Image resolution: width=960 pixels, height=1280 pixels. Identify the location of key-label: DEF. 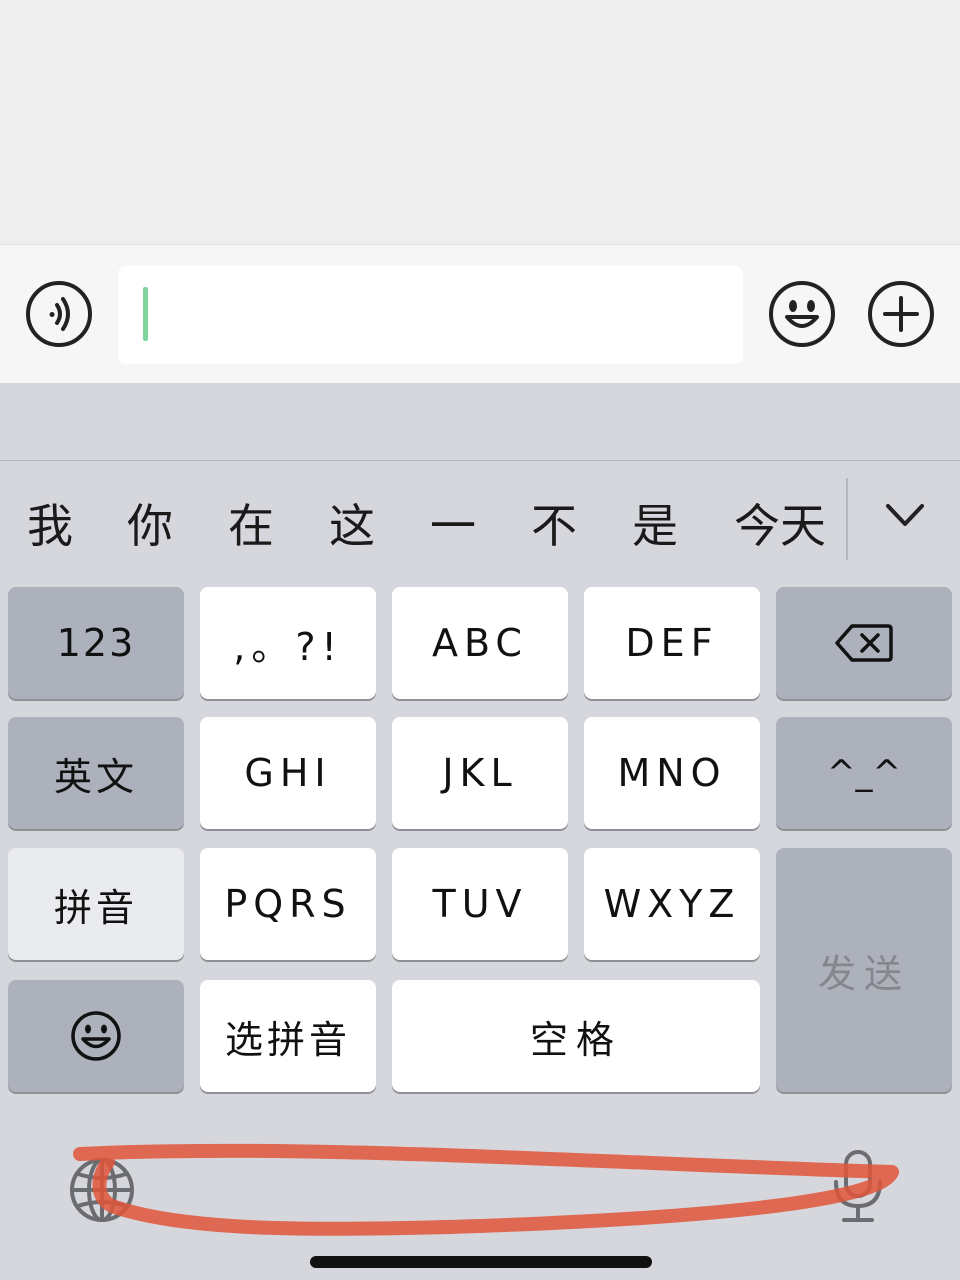
(672, 643).